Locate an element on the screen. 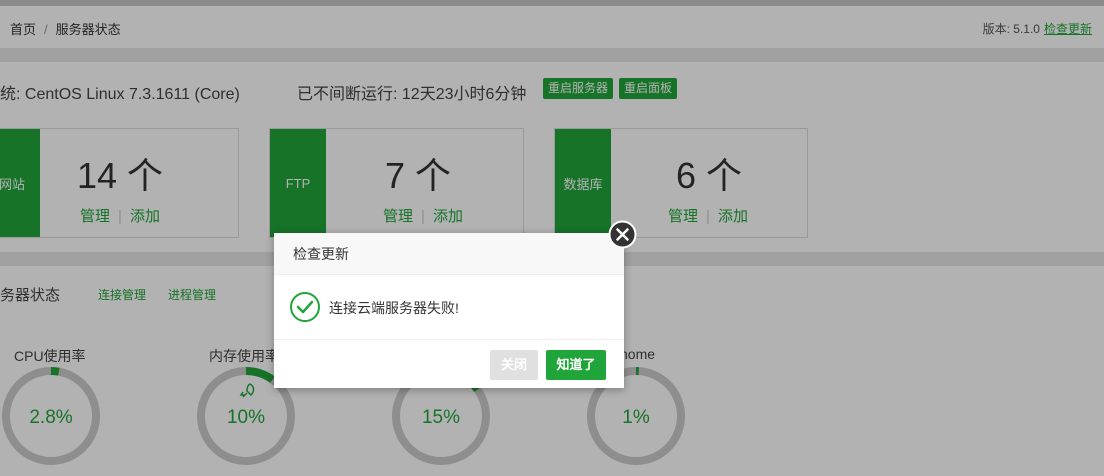 The width and height of the screenshot is (1104, 476). dialog-title: 检查更新 is located at coordinates (449, 254).